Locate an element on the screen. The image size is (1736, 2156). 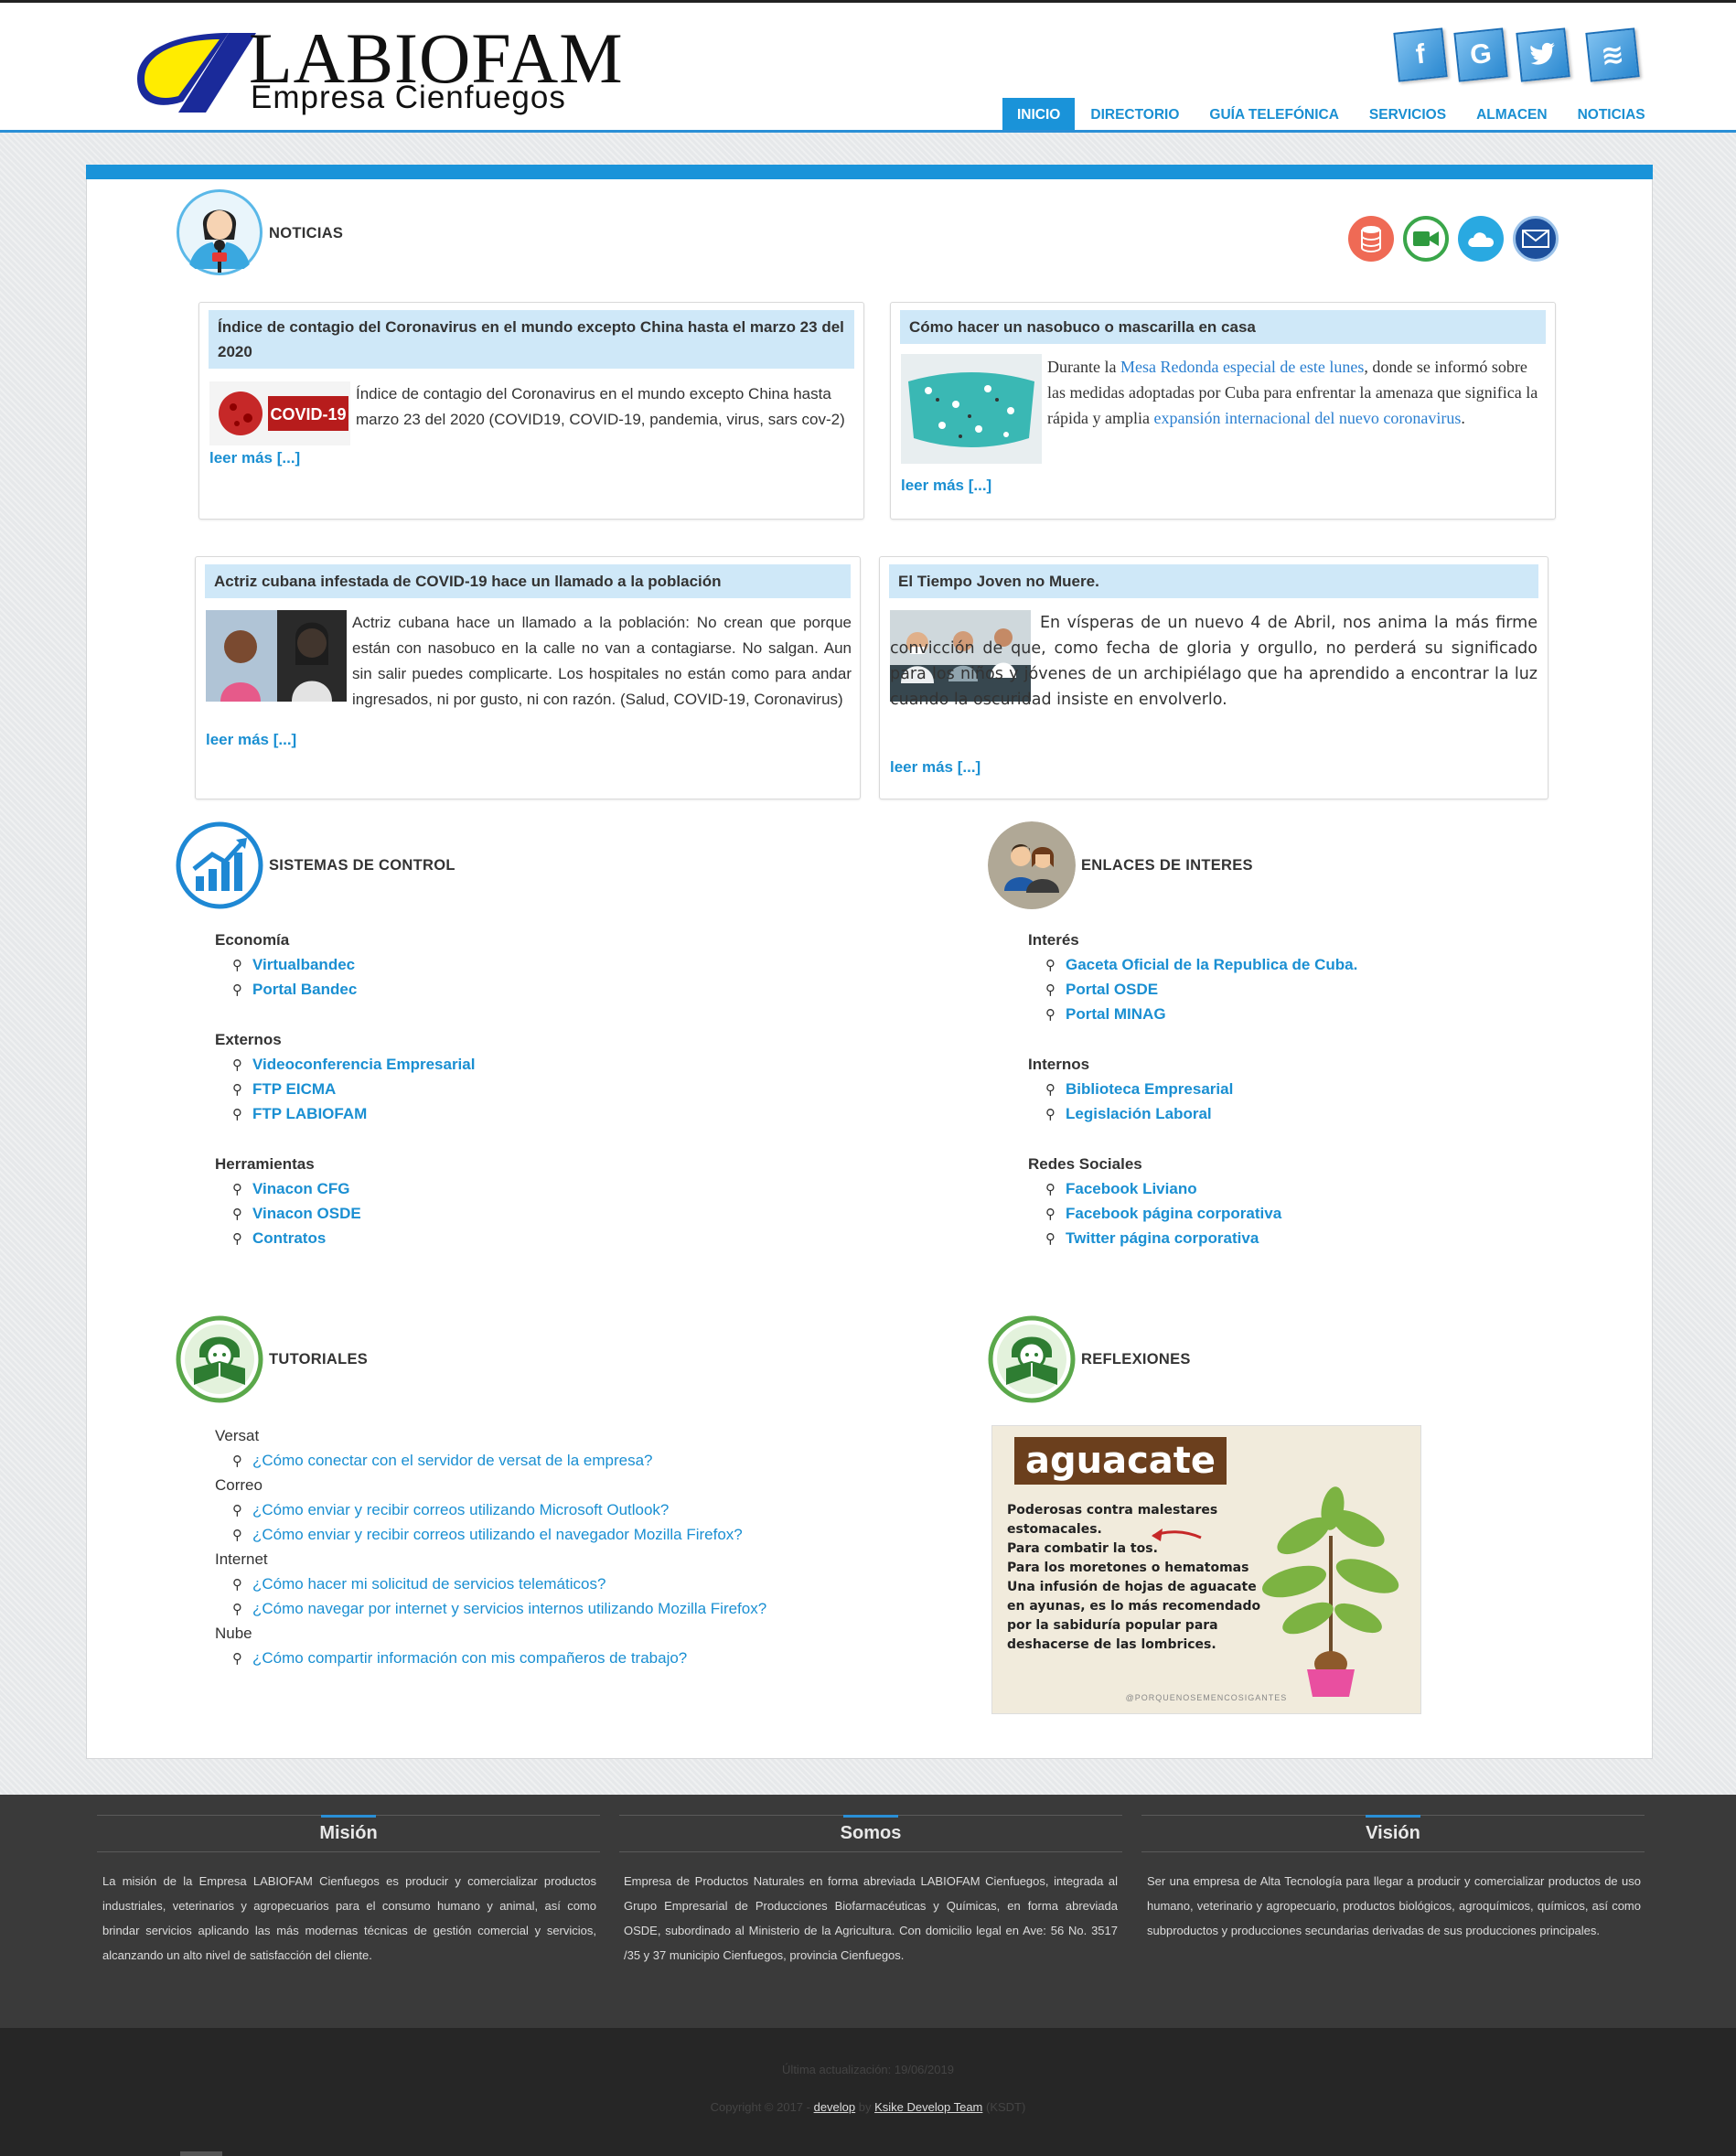
actress-image is located at coordinates (276, 656).